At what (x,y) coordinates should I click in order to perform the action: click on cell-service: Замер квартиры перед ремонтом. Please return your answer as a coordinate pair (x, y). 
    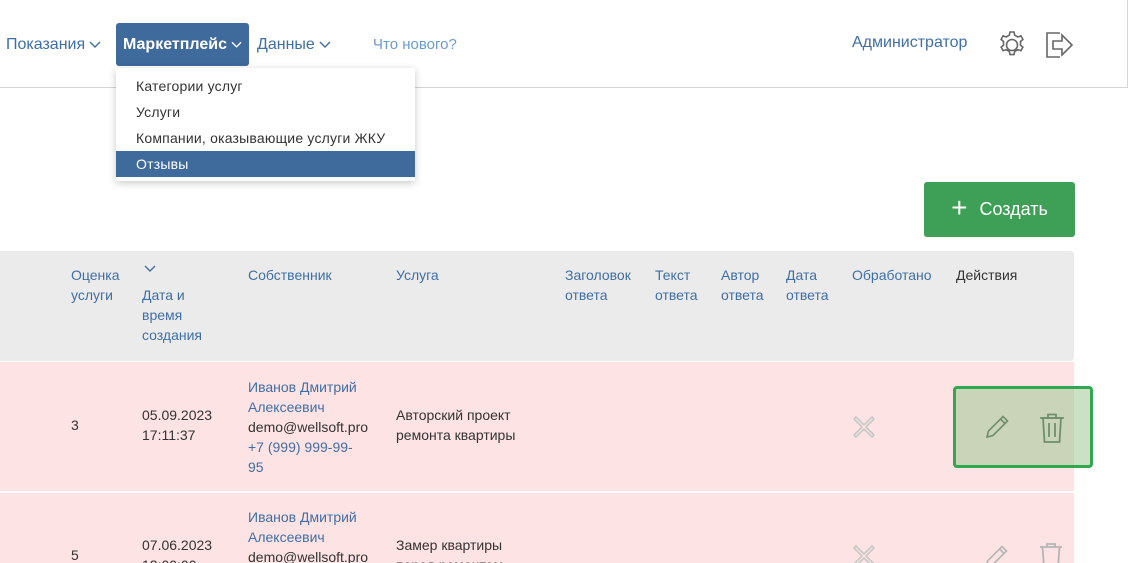
    Looking at the image, I should click on (449, 549).